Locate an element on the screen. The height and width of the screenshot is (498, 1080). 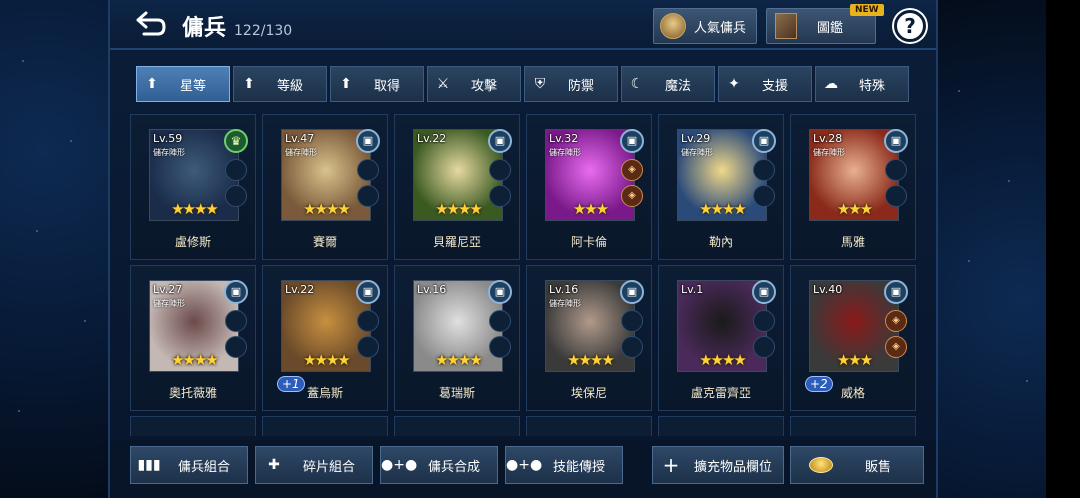
mercenary-card: Lv.29 儲存陣形 ★★★★ ▣ 勒內 is located at coordinates (721, 187).